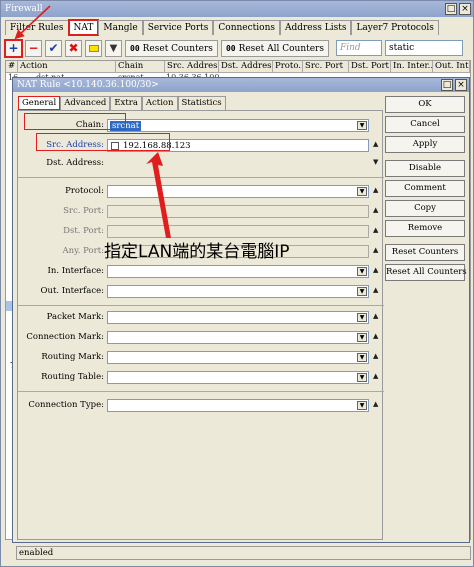 This screenshot has height=567, width=474. Describe the element at coordinates (197, 252) in the screenshot. I see `annotation-text: 指定LAN端的某台電腦IP` at that location.